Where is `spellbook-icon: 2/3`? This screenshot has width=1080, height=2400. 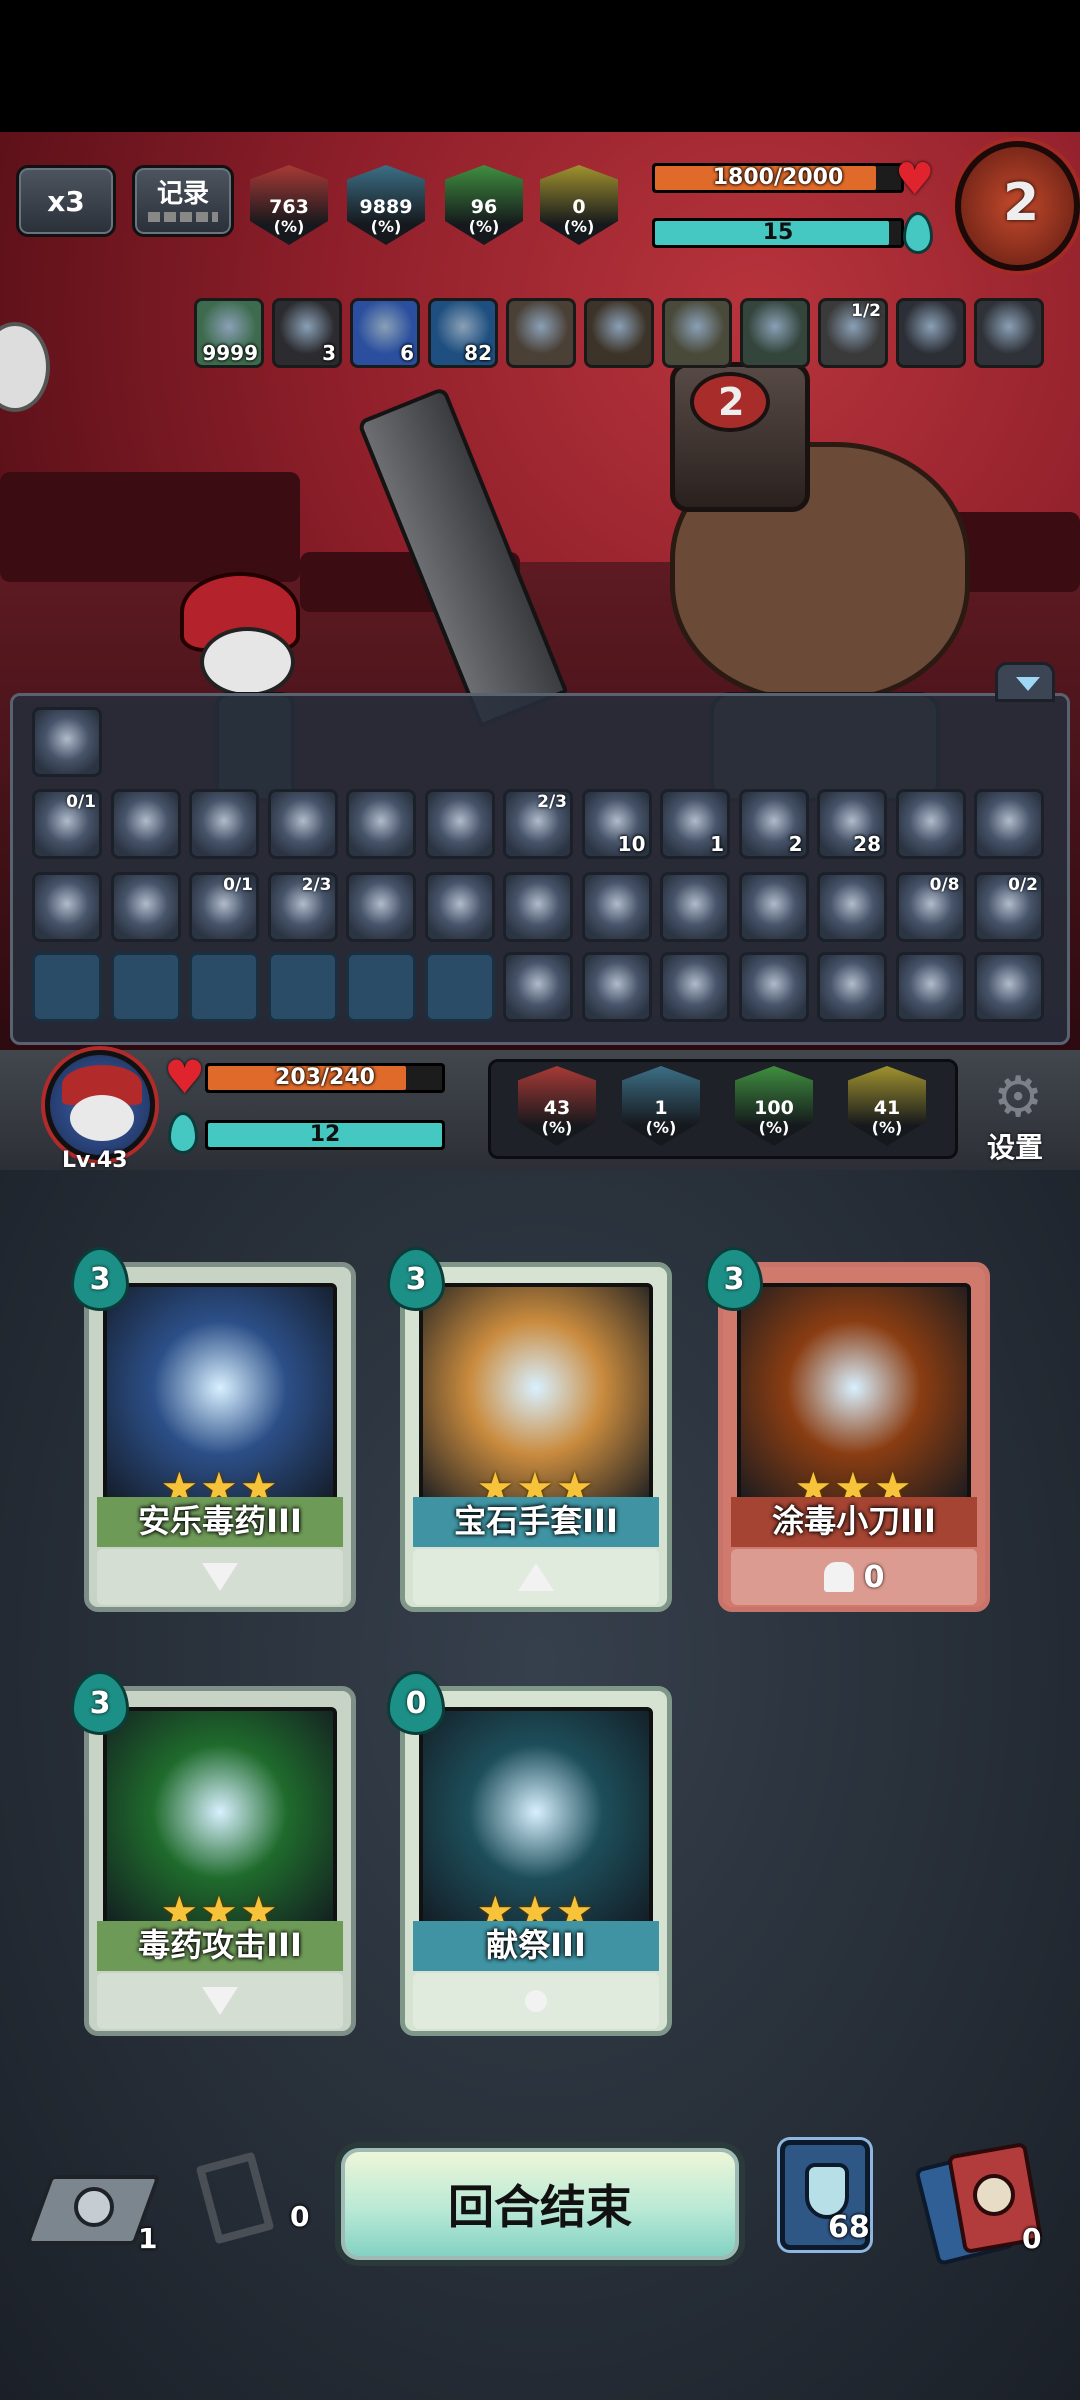
spellbook-icon: 2/3 is located at coordinates (302, 907).